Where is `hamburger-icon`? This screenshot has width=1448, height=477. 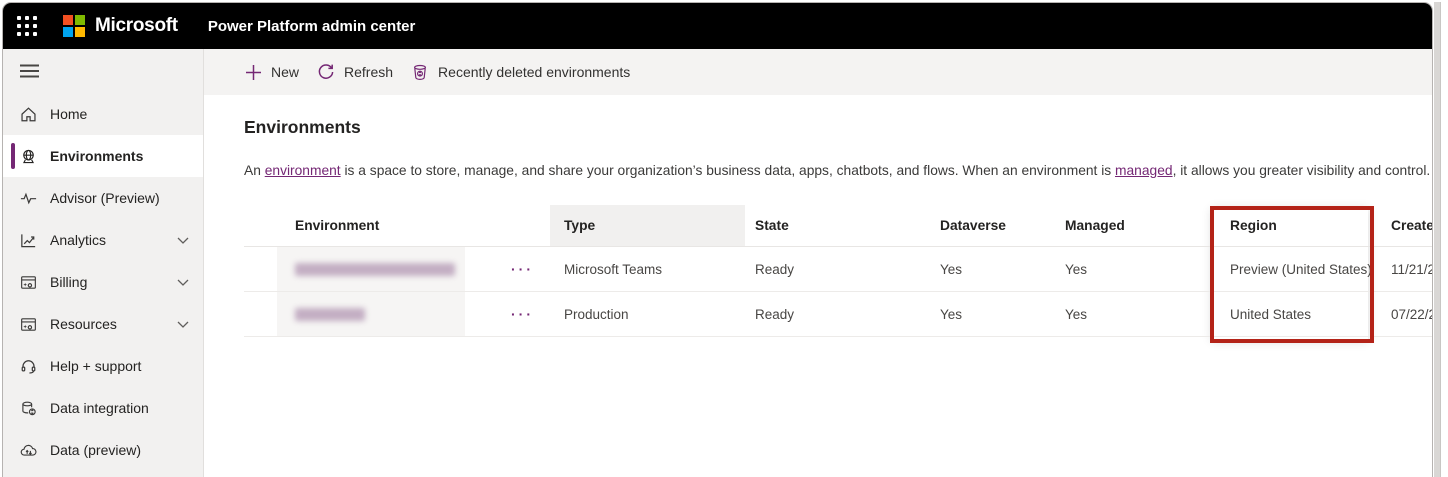 hamburger-icon is located at coordinates (29, 71).